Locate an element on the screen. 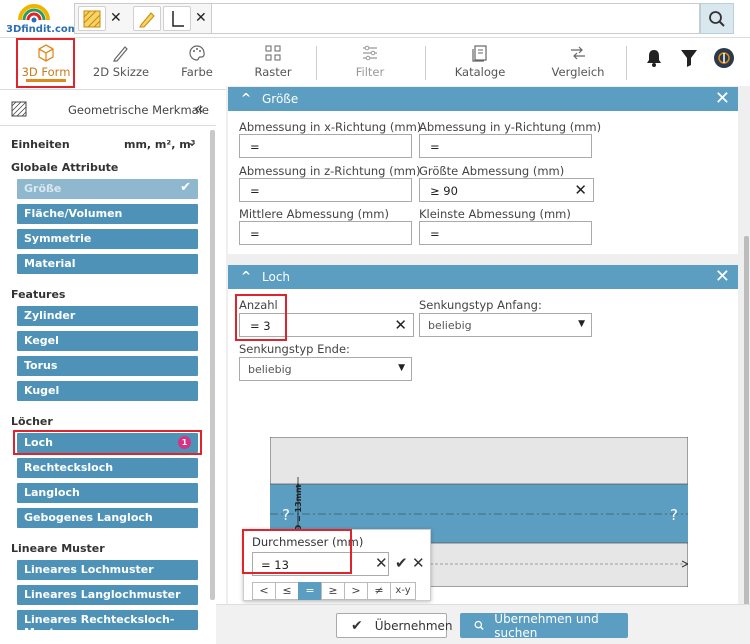 The height and width of the screenshot is (644, 750). sidebar-item-label: Lineares Langlochmuster is located at coordinates (102, 594).